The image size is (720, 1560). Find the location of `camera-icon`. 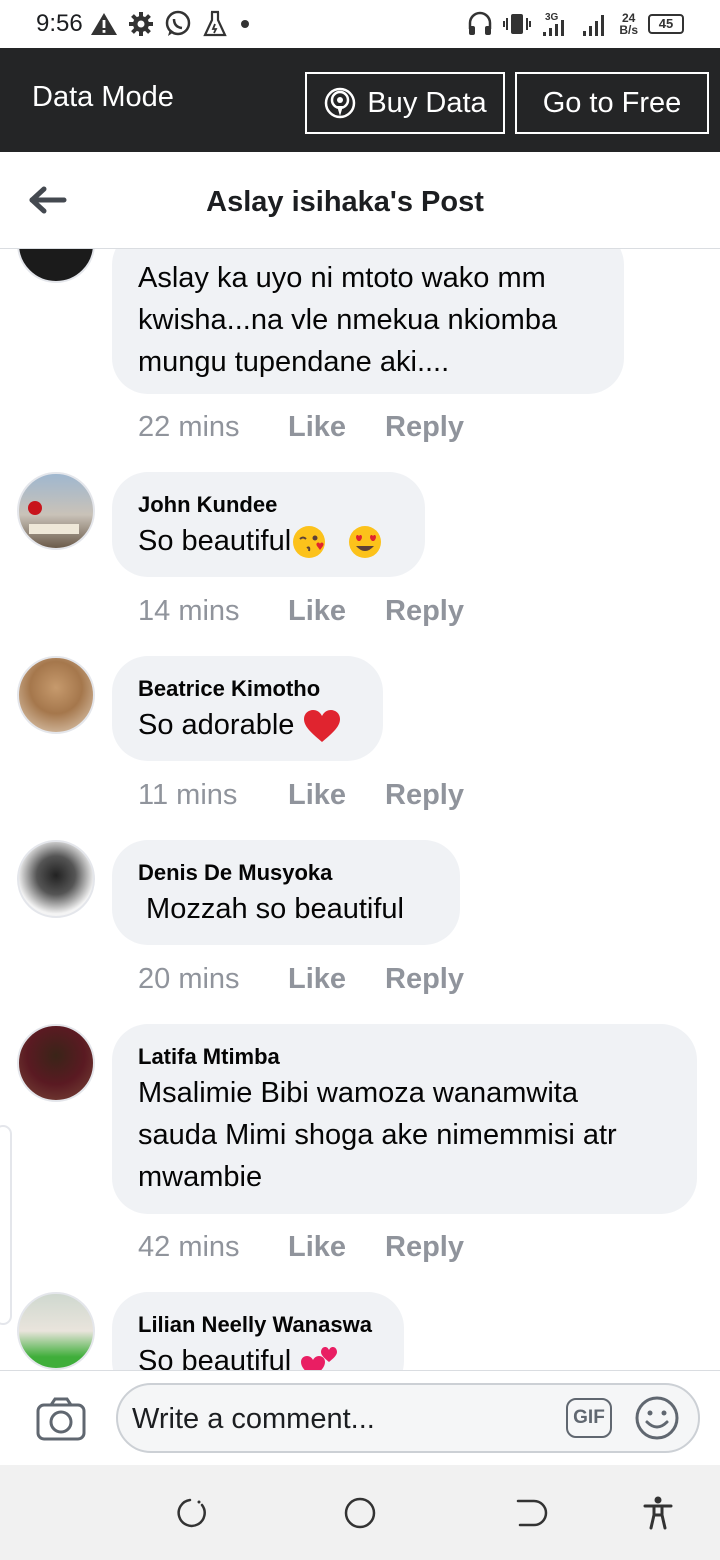

camera-icon is located at coordinates (61, 1419).